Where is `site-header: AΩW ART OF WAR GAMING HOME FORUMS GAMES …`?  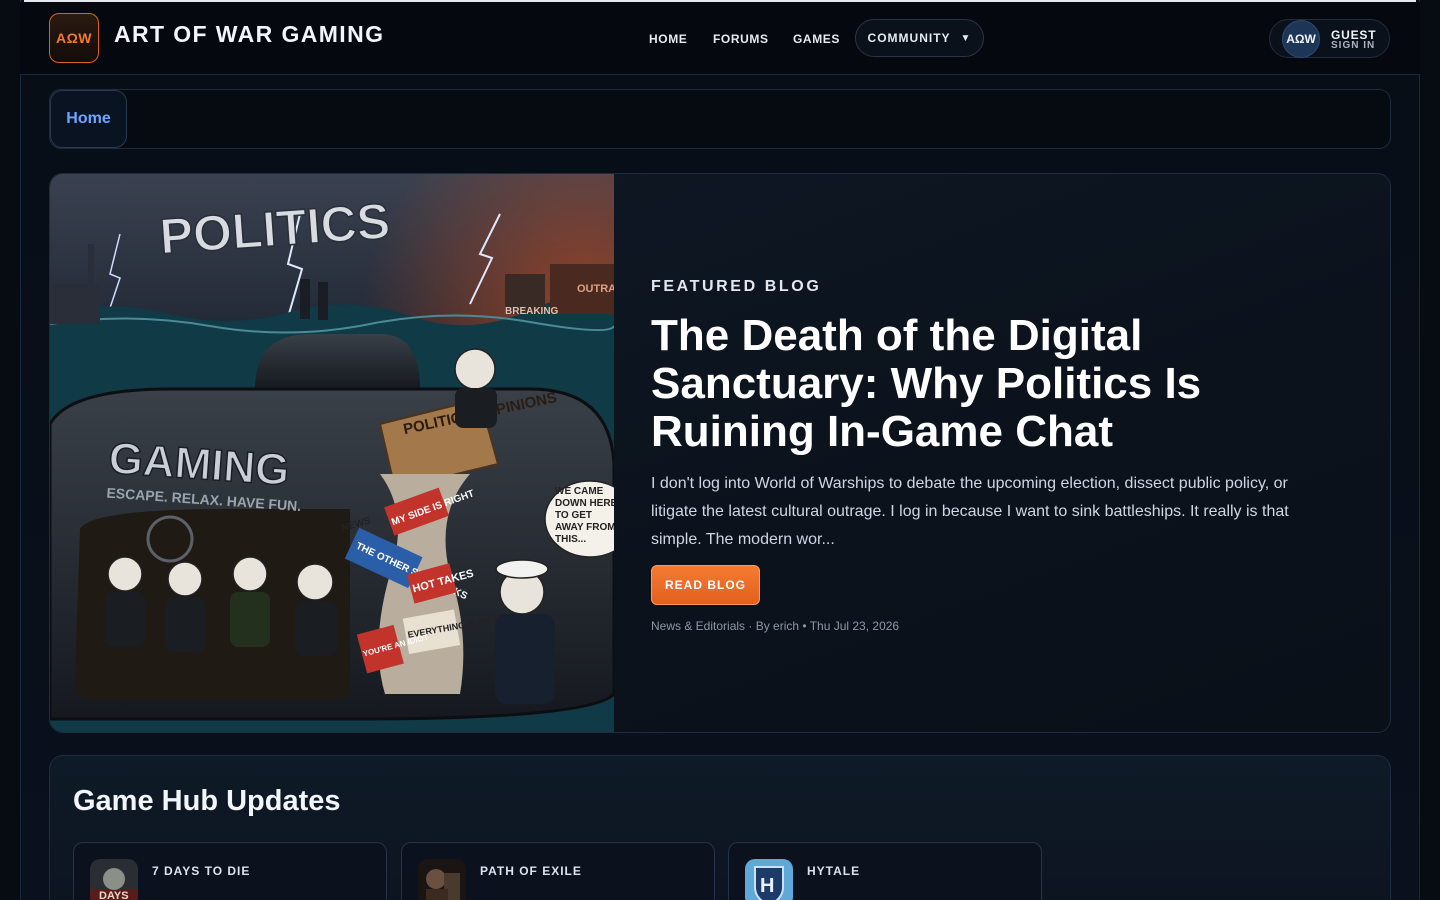 site-header: AΩW ART OF WAR GAMING HOME FORUMS GAMES … is located at coordinates (720, 38).